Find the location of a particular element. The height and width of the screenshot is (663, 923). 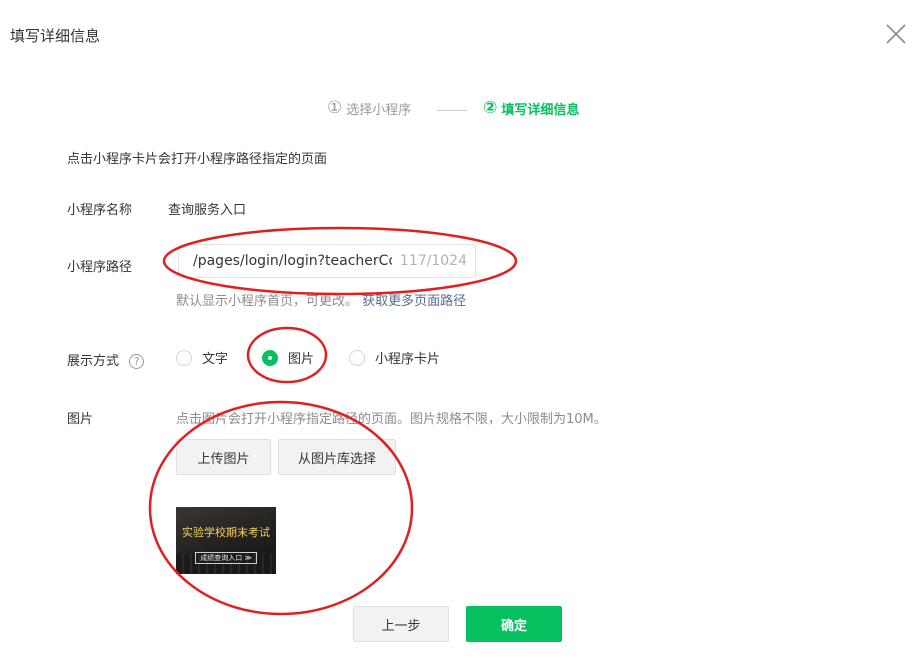

path-hint-row: 默认显示小程序首页，可更改。 获取更多页面路径 is located at coordinates (321, 299).